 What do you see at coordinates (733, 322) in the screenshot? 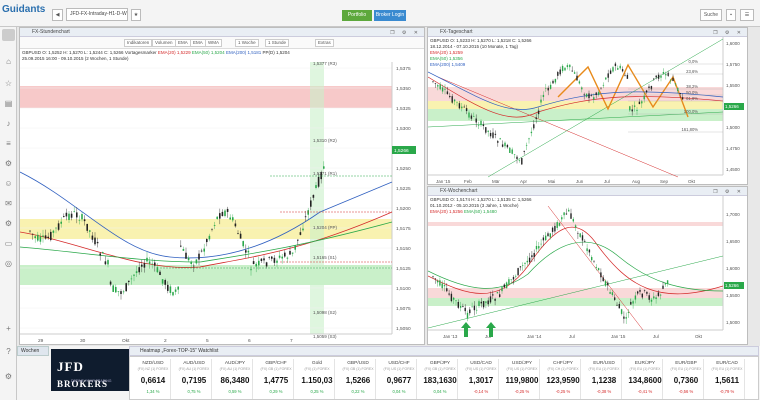
I see `y-tick-label: 1,5000` at bounding box center [733, 322].